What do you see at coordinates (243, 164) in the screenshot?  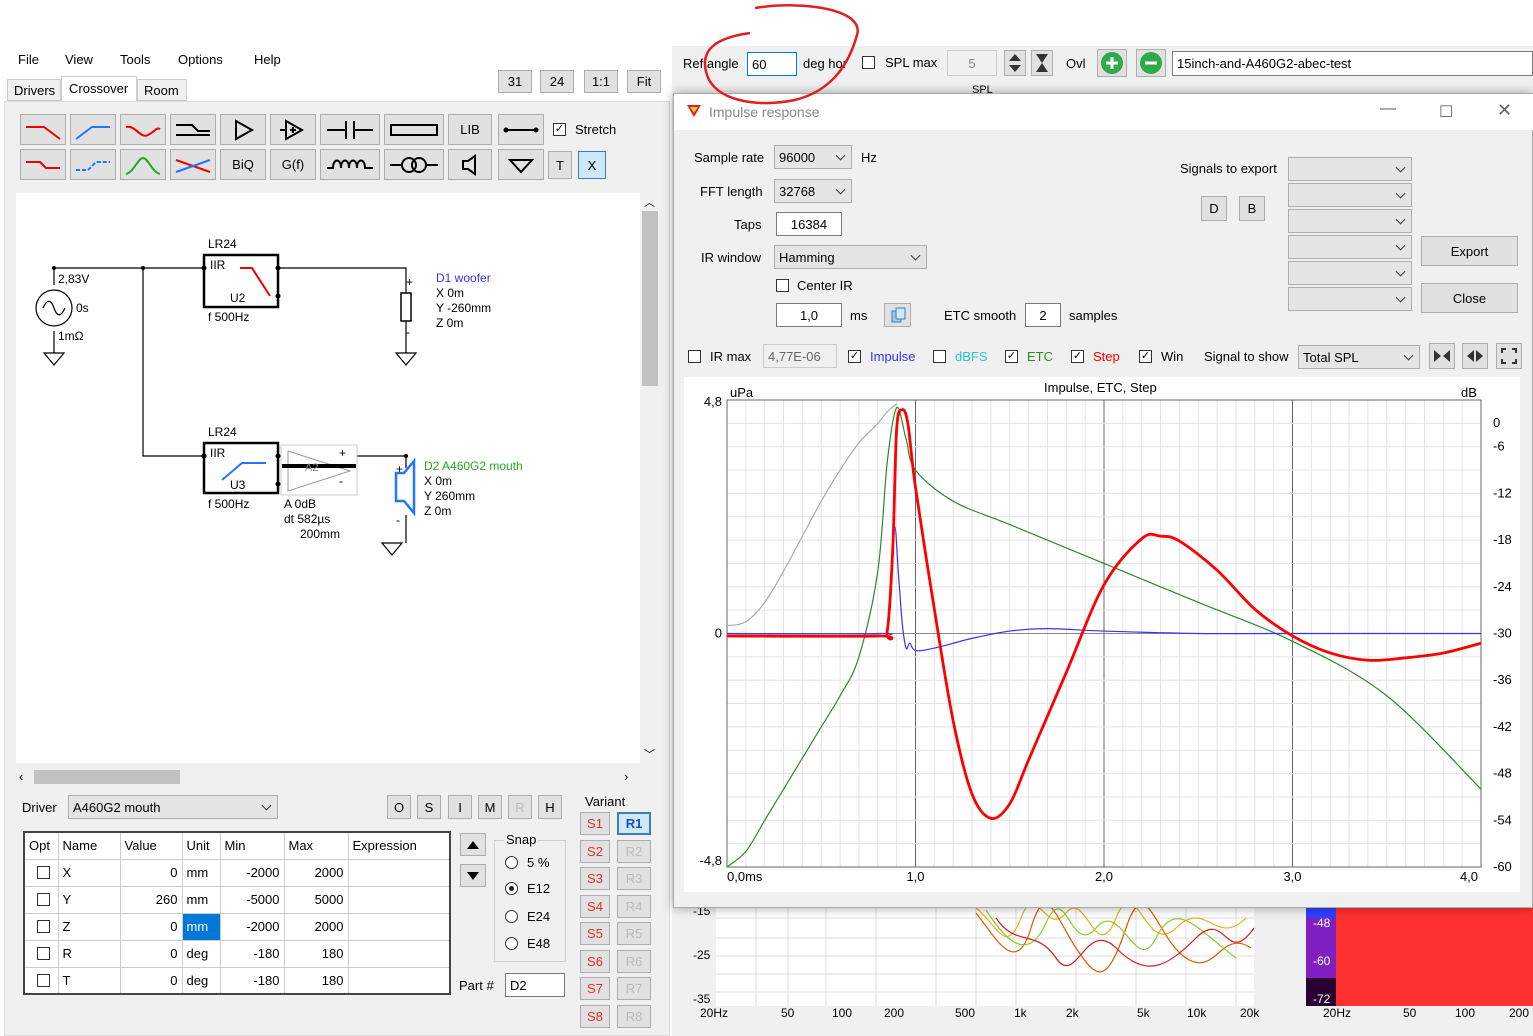 I see `biquad-button: BiQ` at bounding box center [243, 164].